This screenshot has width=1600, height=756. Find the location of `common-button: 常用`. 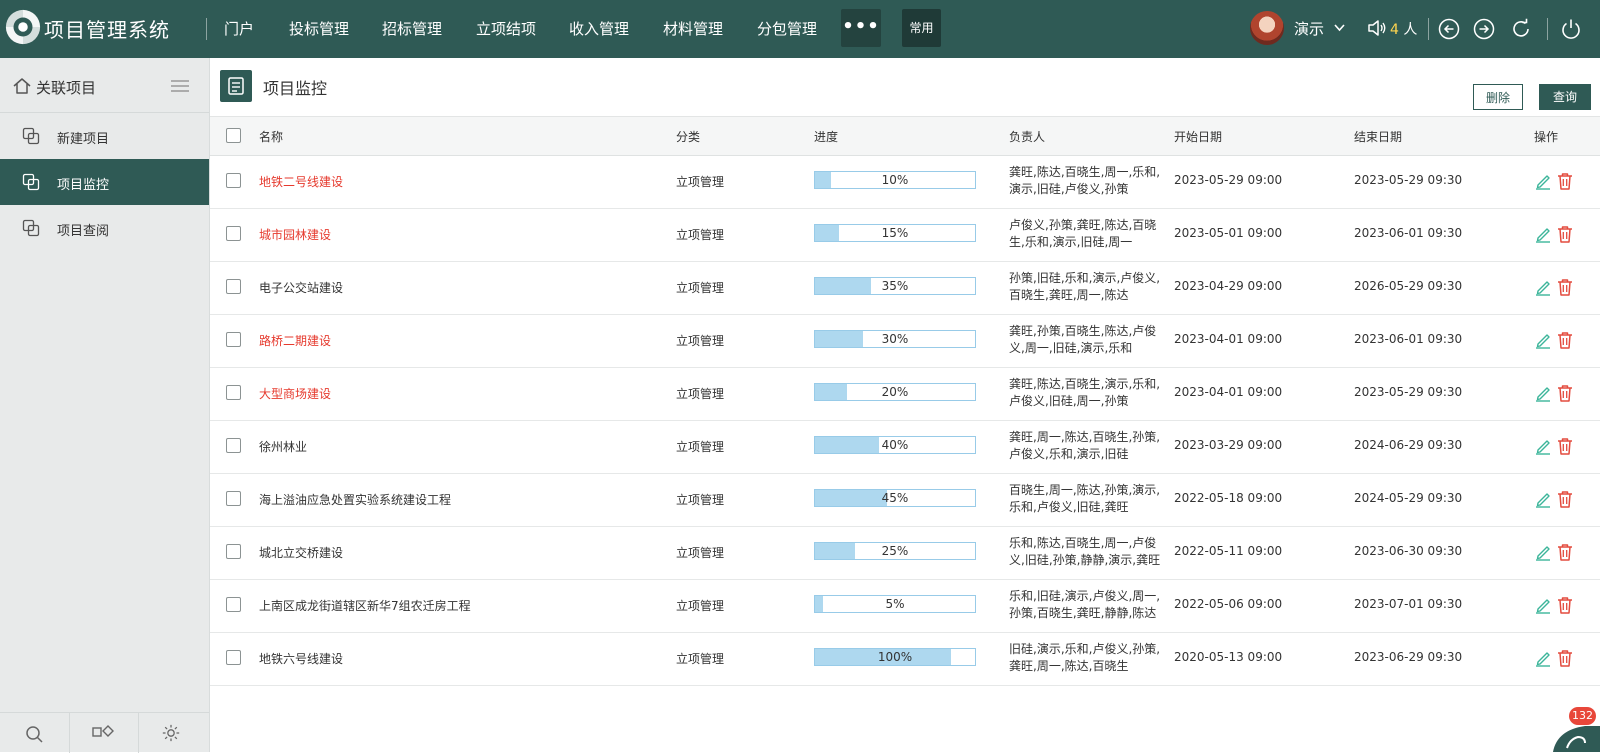

common-button: 常用 is located at coordinates (921, 28).